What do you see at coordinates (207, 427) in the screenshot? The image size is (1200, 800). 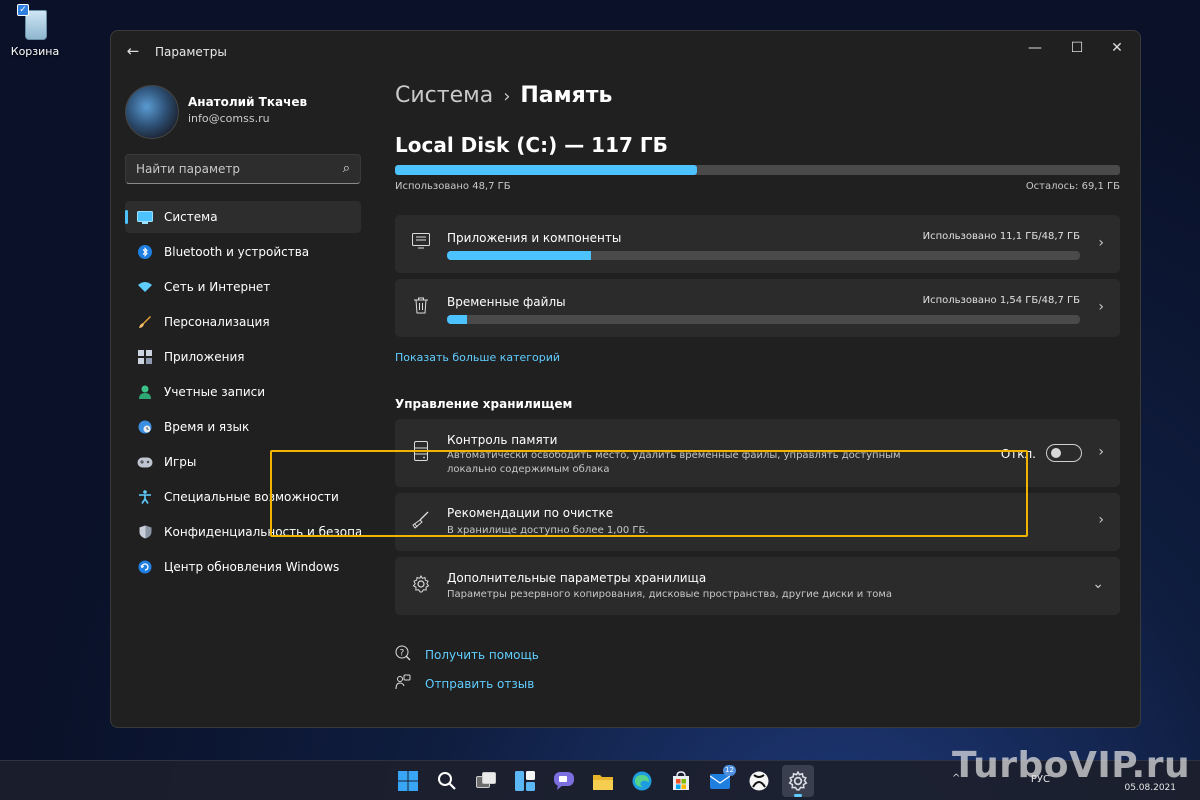 I see `sidebar-item-label: Время и язык` at bounding box center [207, 427].